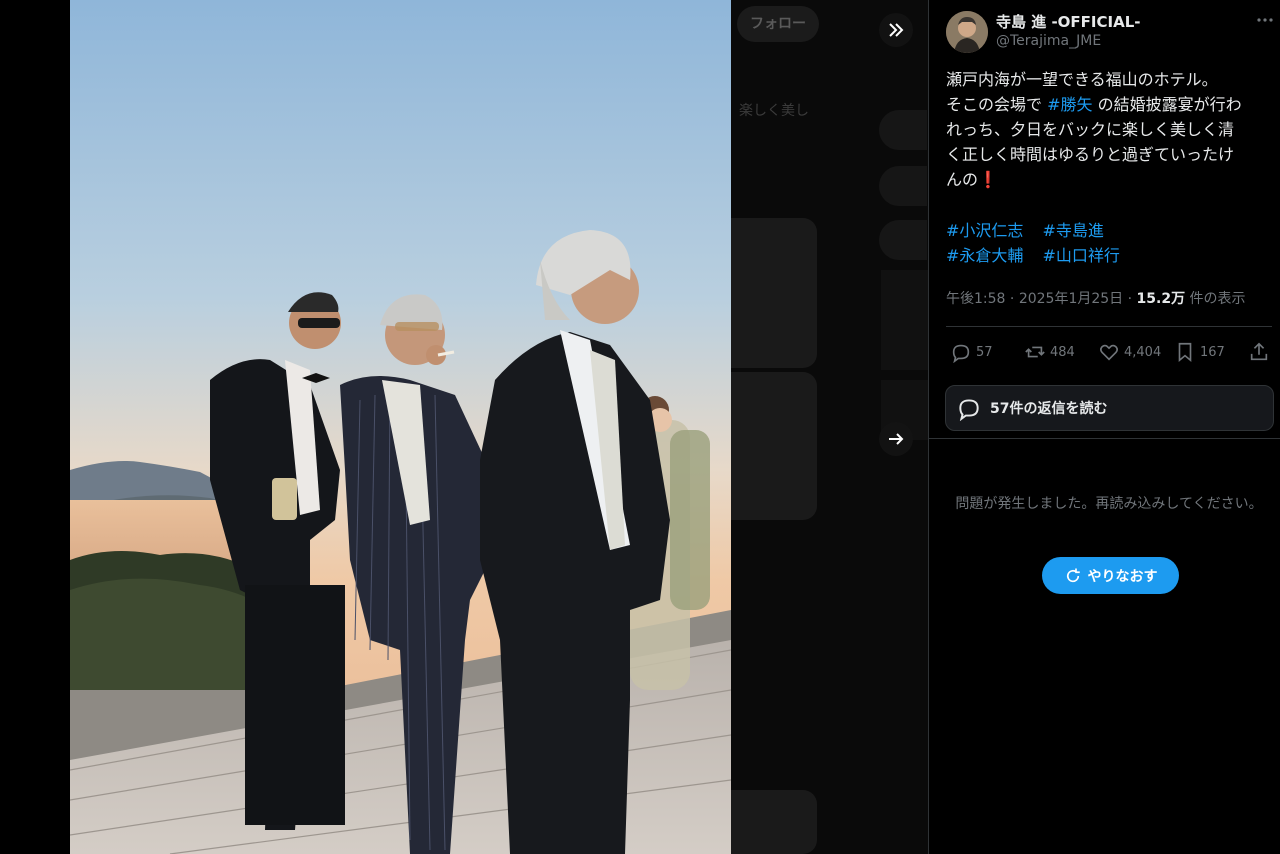 The image size is (1280, 854). I want to click on reply-icon, so click(961, 353).